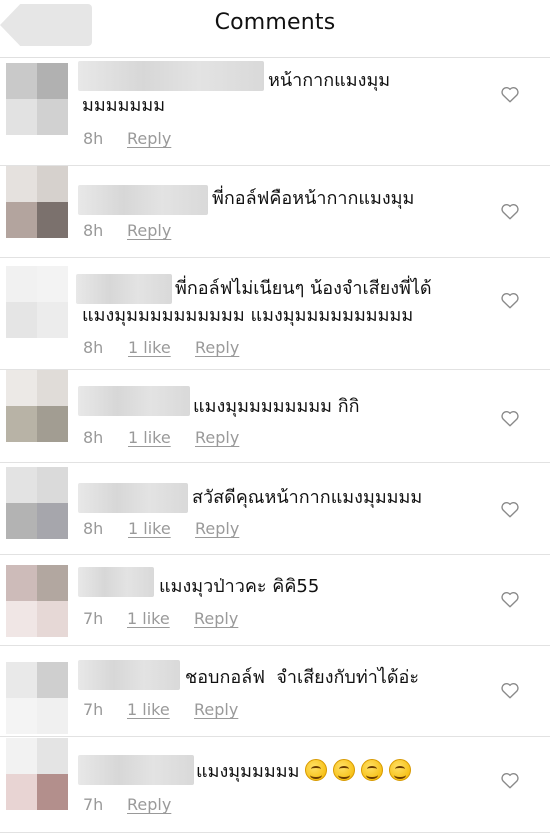 The image size is (550, 839). I want to click on comment-item: แมงมุมมมมม 7h Reply, so click(275, 785).